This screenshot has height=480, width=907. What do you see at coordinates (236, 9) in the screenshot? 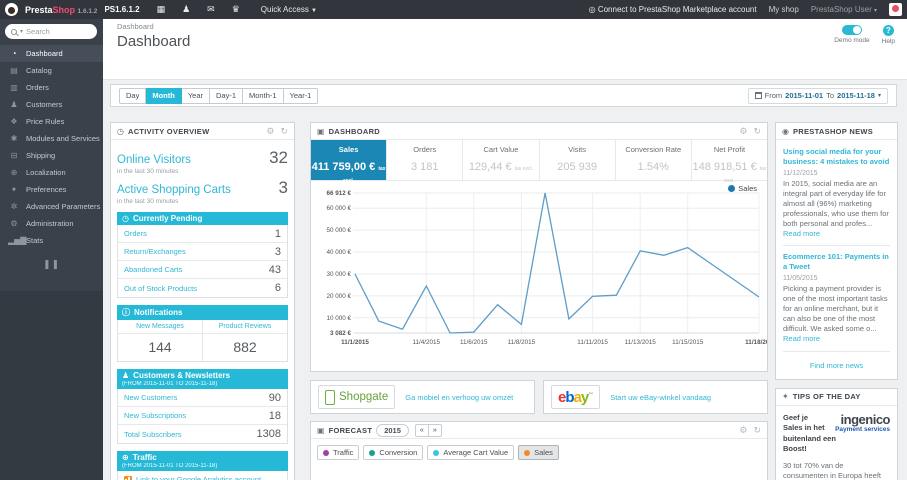
I see `trophy-icon: ♛` at bounding box center [236, 9].